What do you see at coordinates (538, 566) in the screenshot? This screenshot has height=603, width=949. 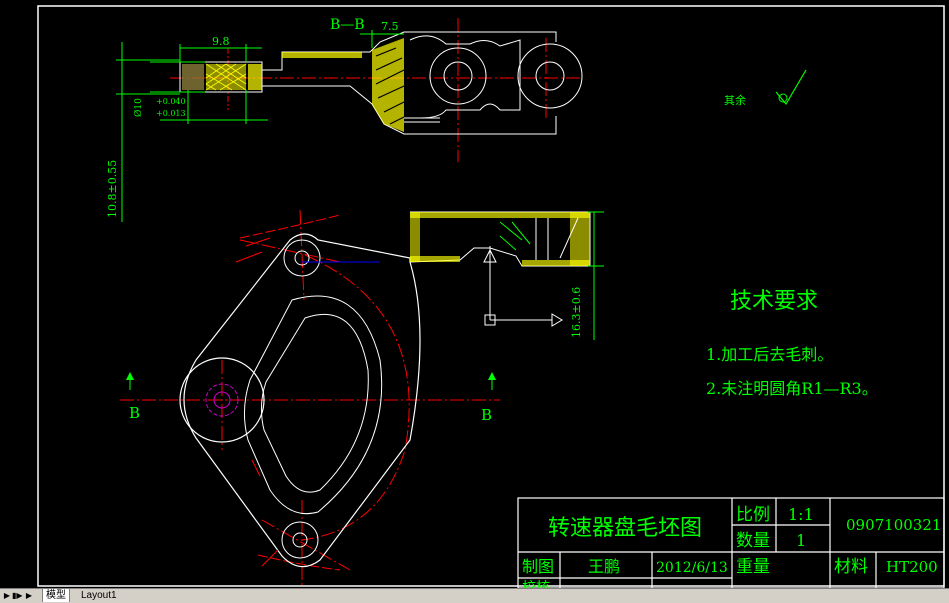 I see `drawn-label: 制图` at bounding box center [538, 566].